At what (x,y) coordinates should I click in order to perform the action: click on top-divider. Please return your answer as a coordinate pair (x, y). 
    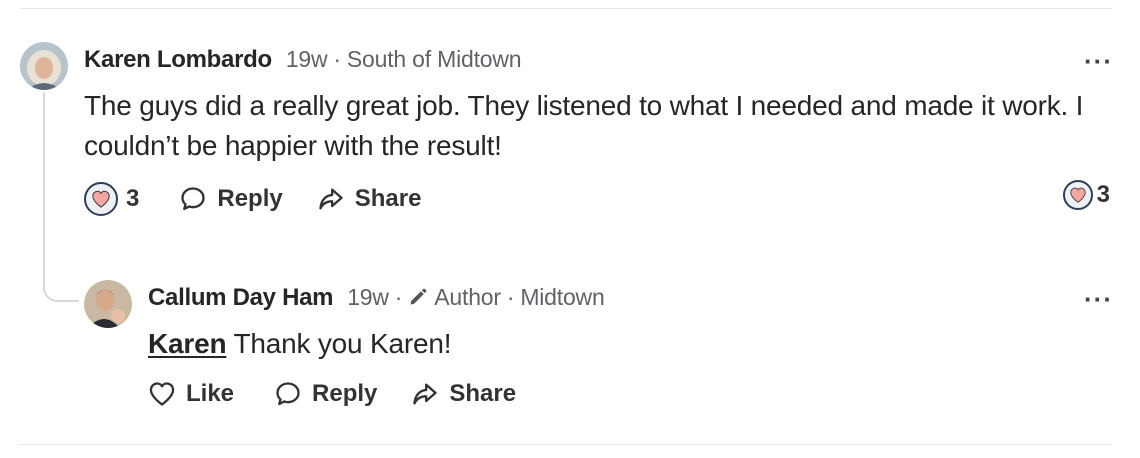
    Looking at the image, I should click on (566, 8).